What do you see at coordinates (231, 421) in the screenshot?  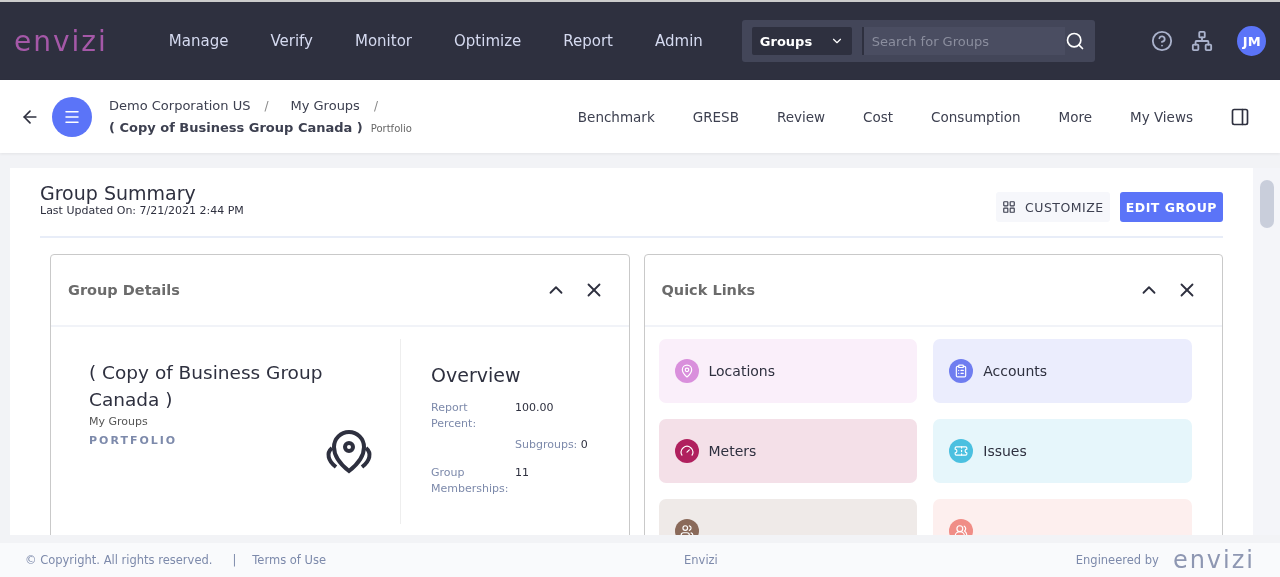 I see `parent-group: My Groups` at bounding box center [231, 421].